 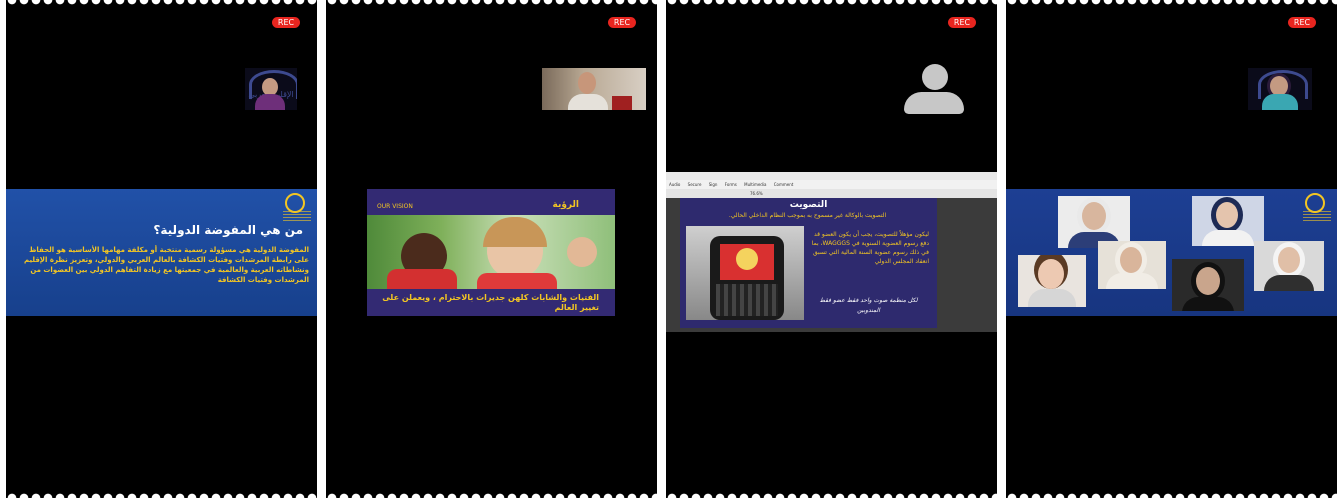 I want to click on toolbar-sign: Sign, so click(x=713, y=184).